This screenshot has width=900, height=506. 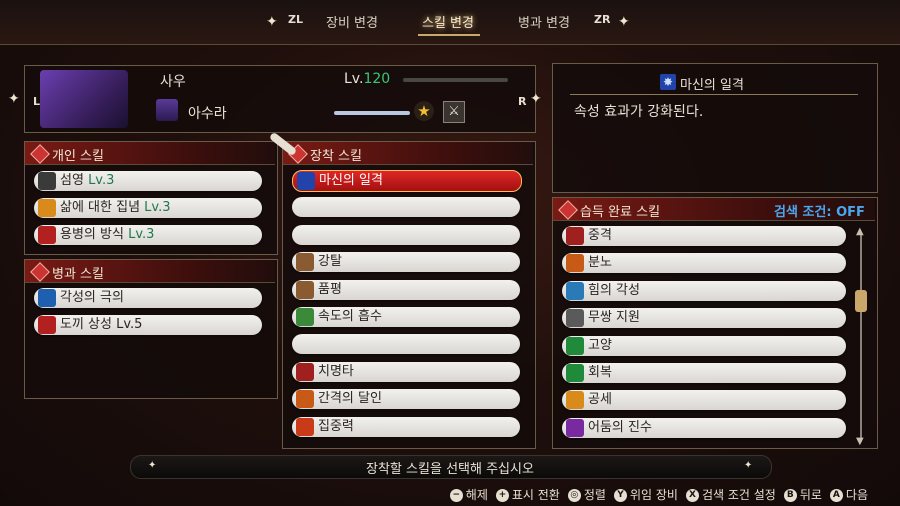 I want to click on skill-name: 치명타, so click(x=336, y=371).